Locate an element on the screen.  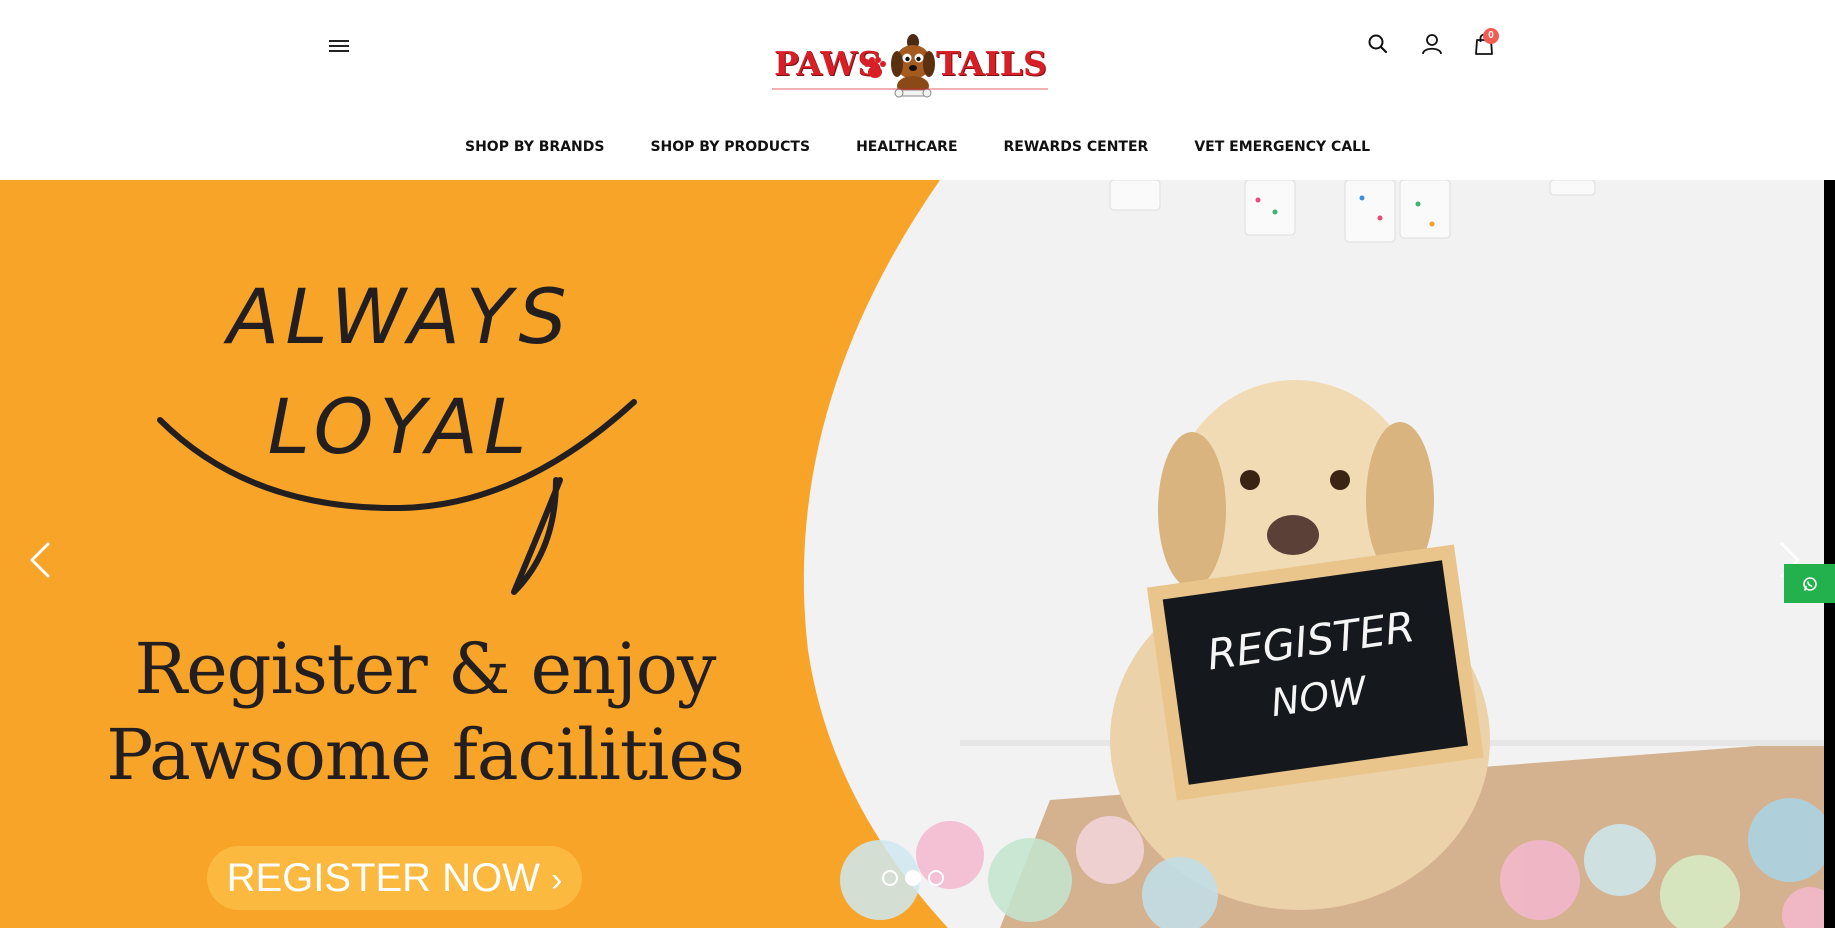
always-loyal-graphic: ALWAYS LOYAL is located at coordinates (397, 433).